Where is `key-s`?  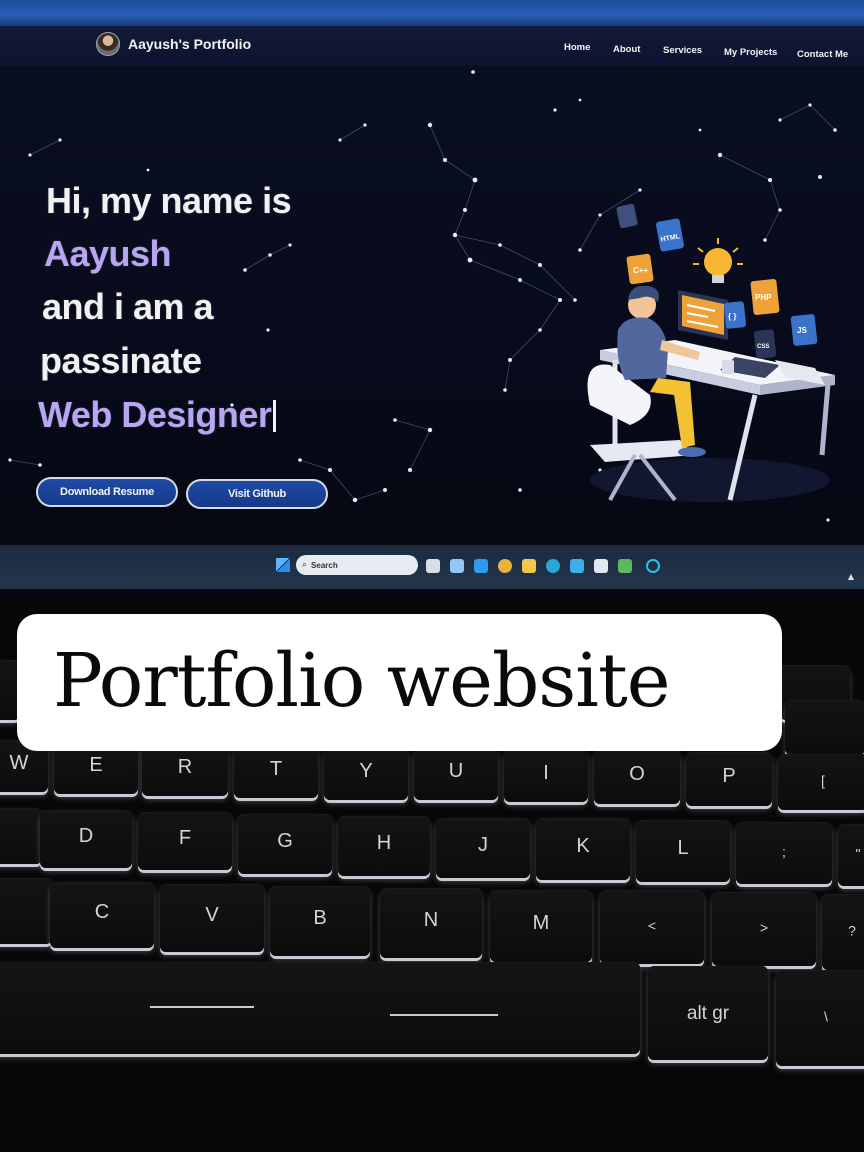 key-s is located at coordinates (21, 836).